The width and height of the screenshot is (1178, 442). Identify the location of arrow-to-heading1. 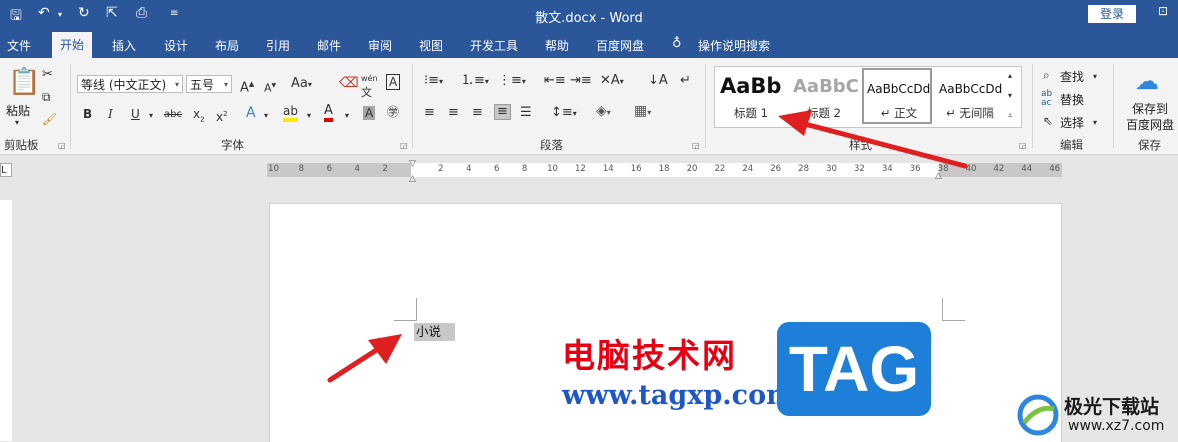
(873, 139).